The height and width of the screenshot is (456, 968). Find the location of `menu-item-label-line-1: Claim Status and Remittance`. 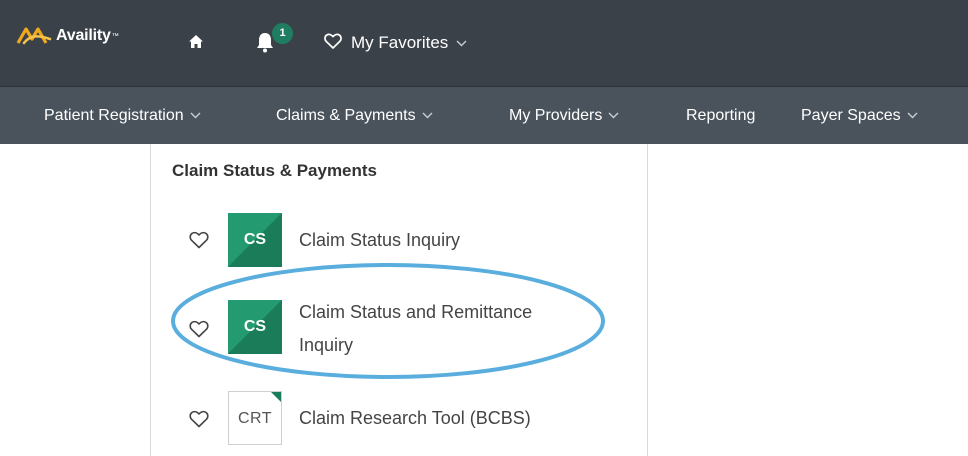

menu-item-label-line-1: Claim Status and Remittance is located at coordinates (416, 312).